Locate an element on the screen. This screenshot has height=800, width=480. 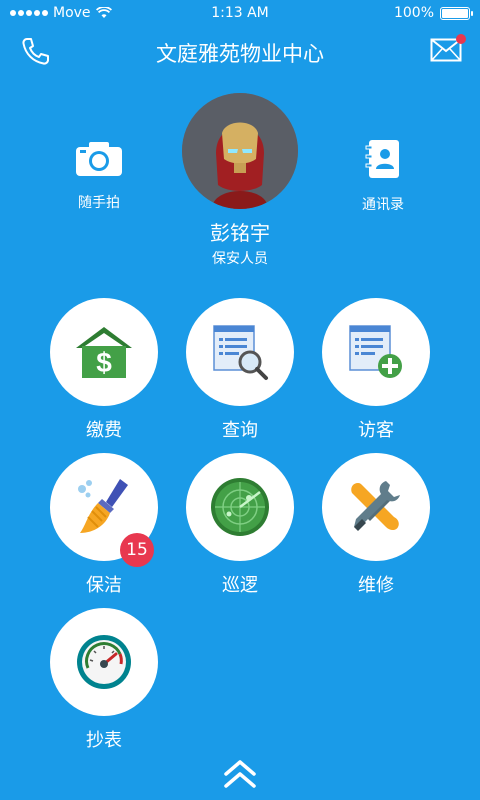
user-name: 彭铭宇 is located at coordinates (240, 233).